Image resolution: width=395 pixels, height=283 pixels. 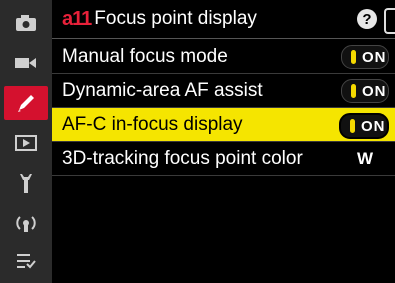 What do you see at coordinates (77, 18) in the screenshot?
I see `menu-code: a11` at bounding box center [77, 18].